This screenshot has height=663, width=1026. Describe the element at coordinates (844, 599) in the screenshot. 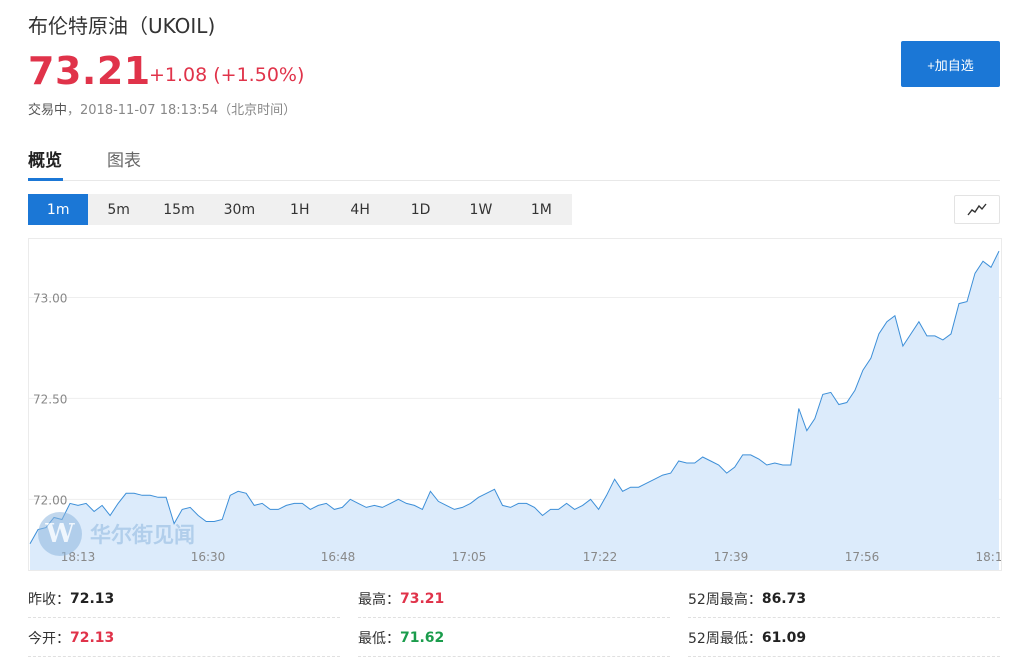

I see `stat-52w-high: 52周最高： 86.73` at that location.